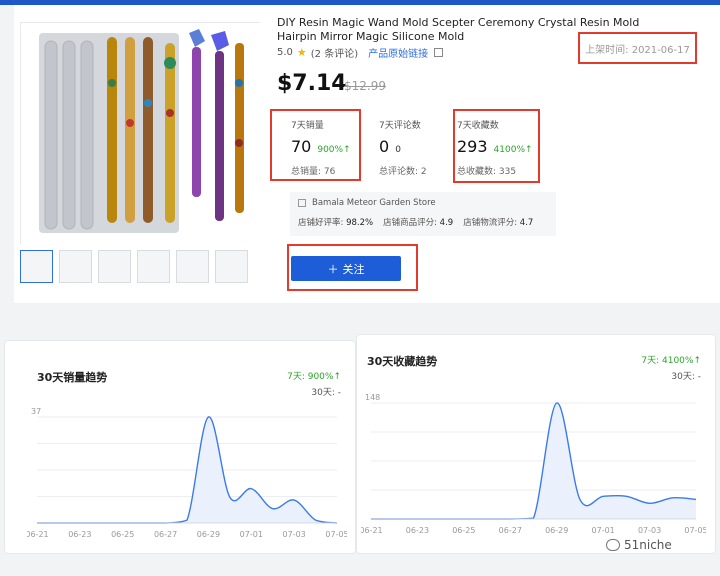 The width and height of the screenshot is (720, 576). I want to click on store-logistics-score: 店铺物流评分: 4.7, so click(498, 223).